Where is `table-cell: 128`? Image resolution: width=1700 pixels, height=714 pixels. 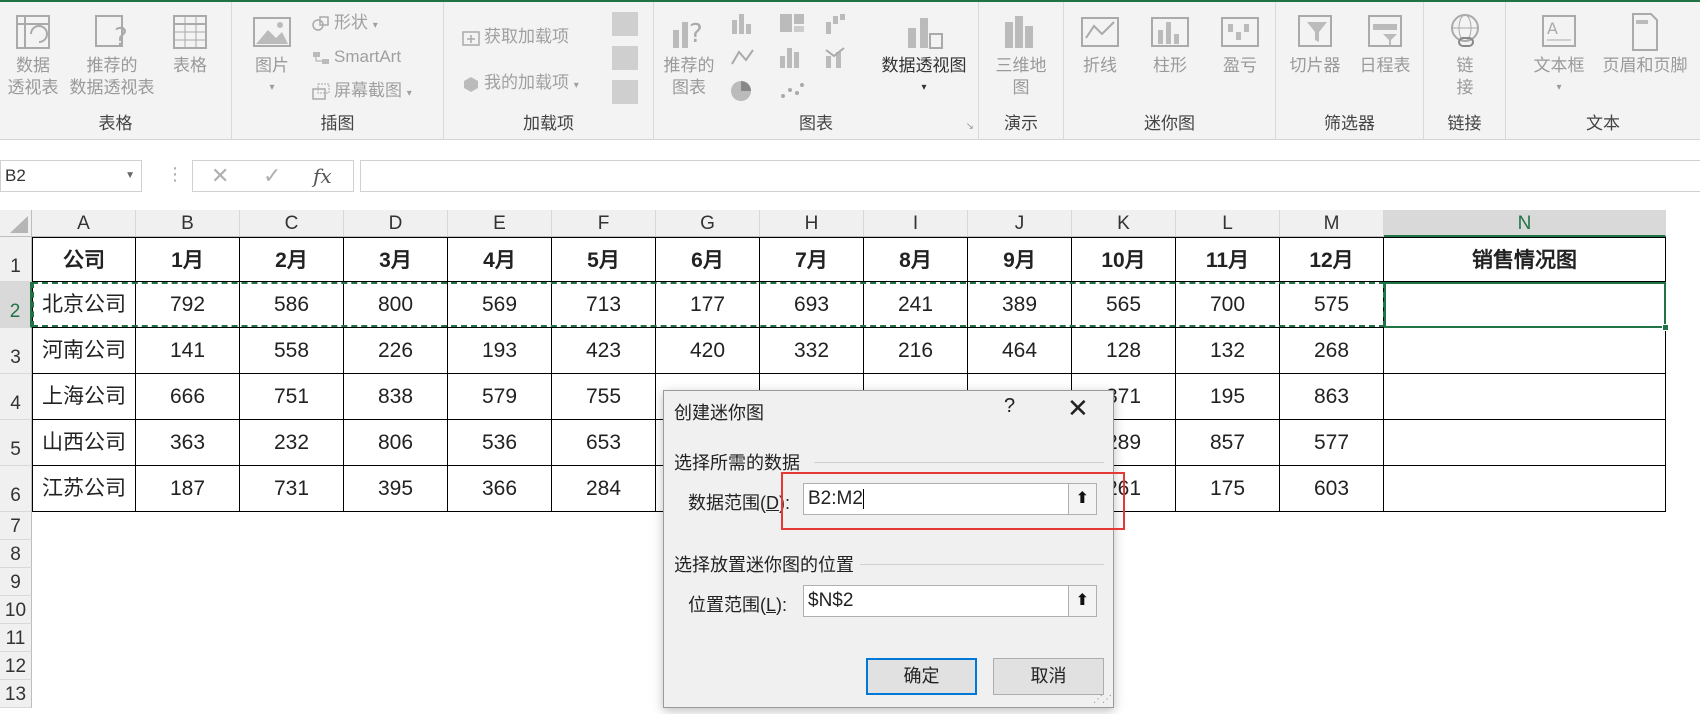
table-cell: 128 is located at coordinates (1124, 351).